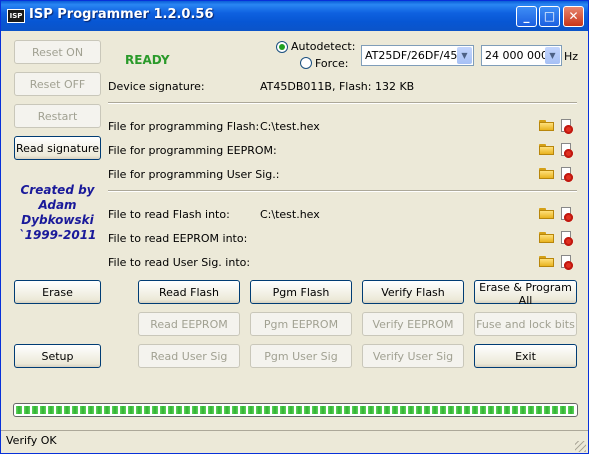  I want to click on status-bar: Verify OK, so click(294, 441).